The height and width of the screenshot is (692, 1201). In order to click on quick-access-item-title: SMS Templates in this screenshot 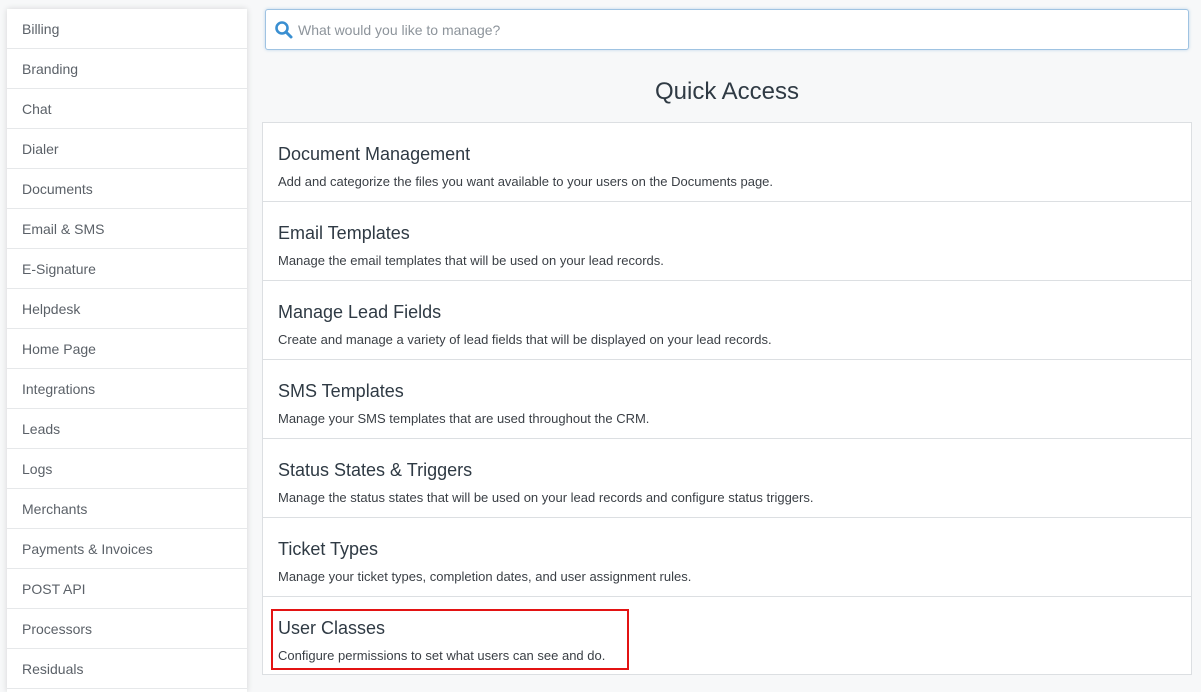, I will do `click(734, 391)`.